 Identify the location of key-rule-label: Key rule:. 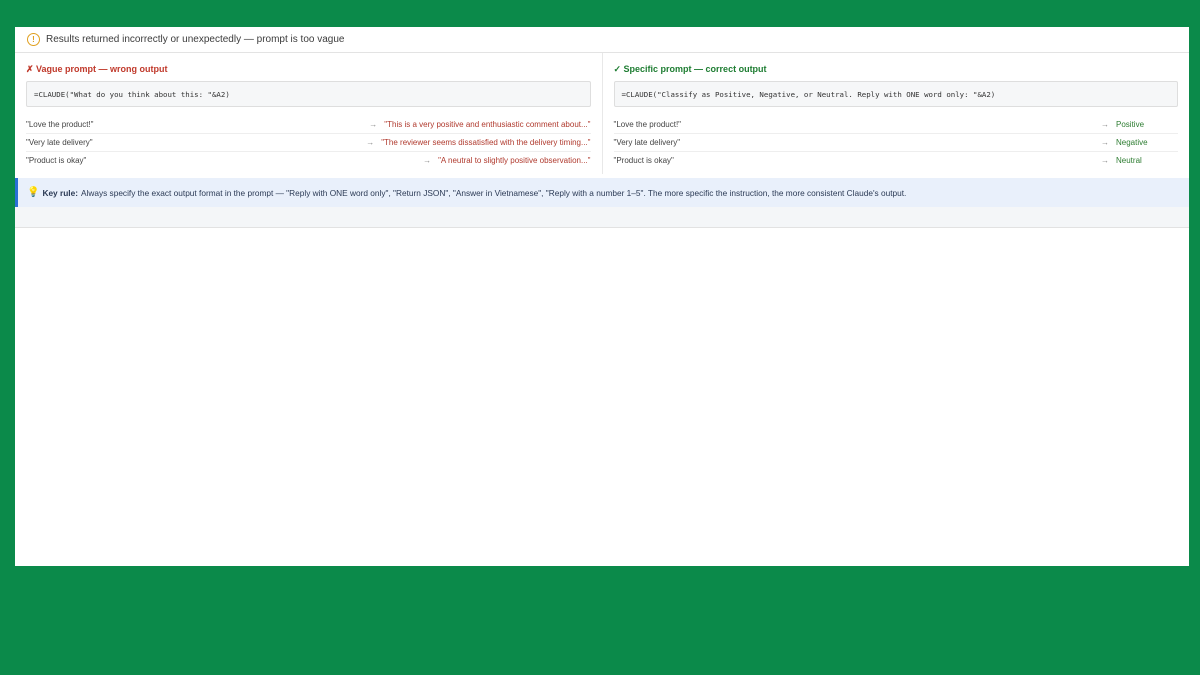
(60, 192).